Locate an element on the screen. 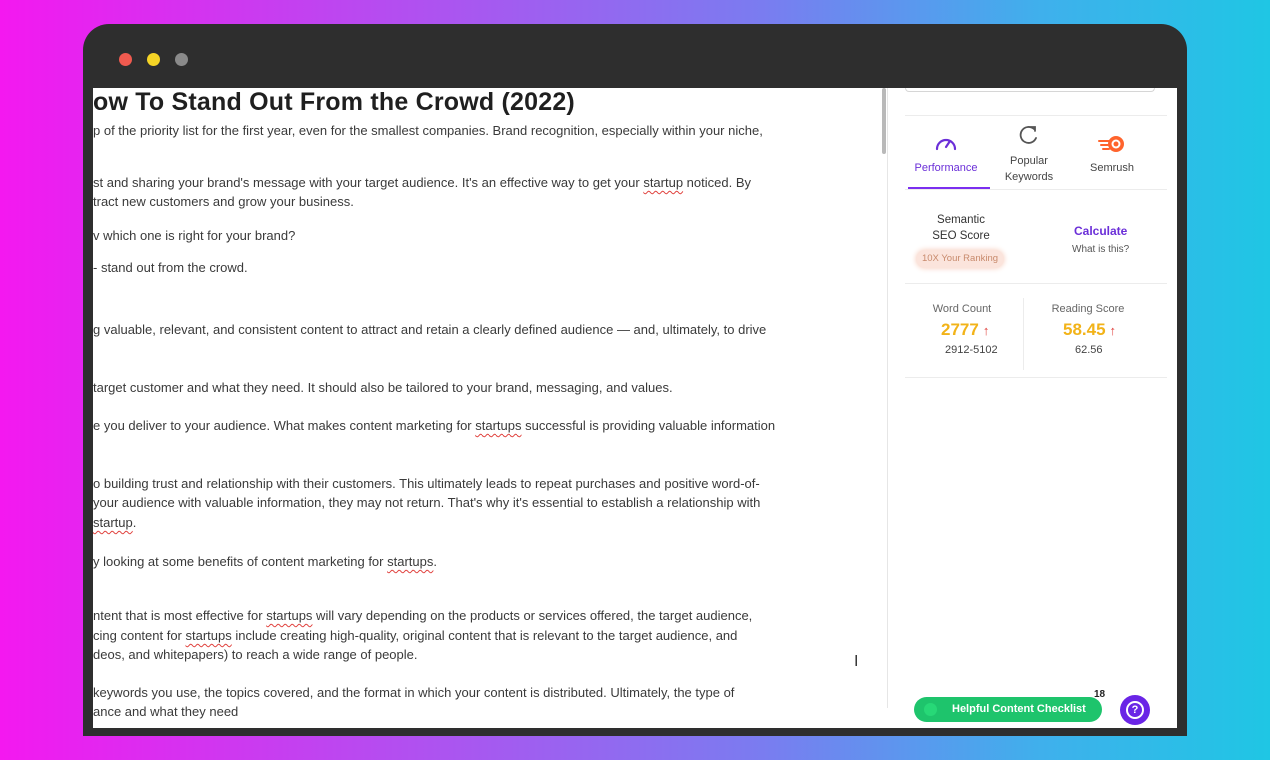  tab-label: Popular Keywords is located at coordinates (1029, 169).